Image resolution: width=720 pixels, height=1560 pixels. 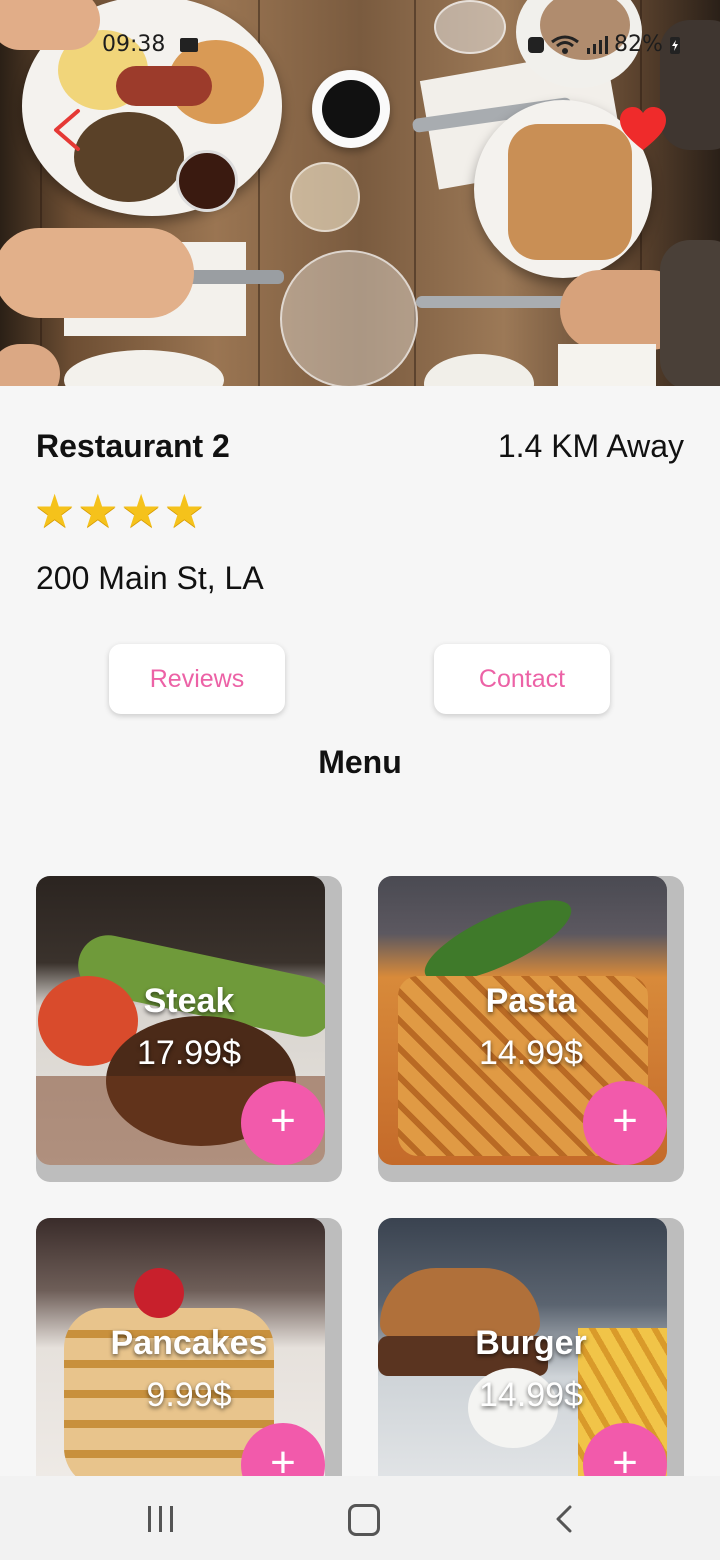 I want to click on favorite-button, so click(x=643, y=129).